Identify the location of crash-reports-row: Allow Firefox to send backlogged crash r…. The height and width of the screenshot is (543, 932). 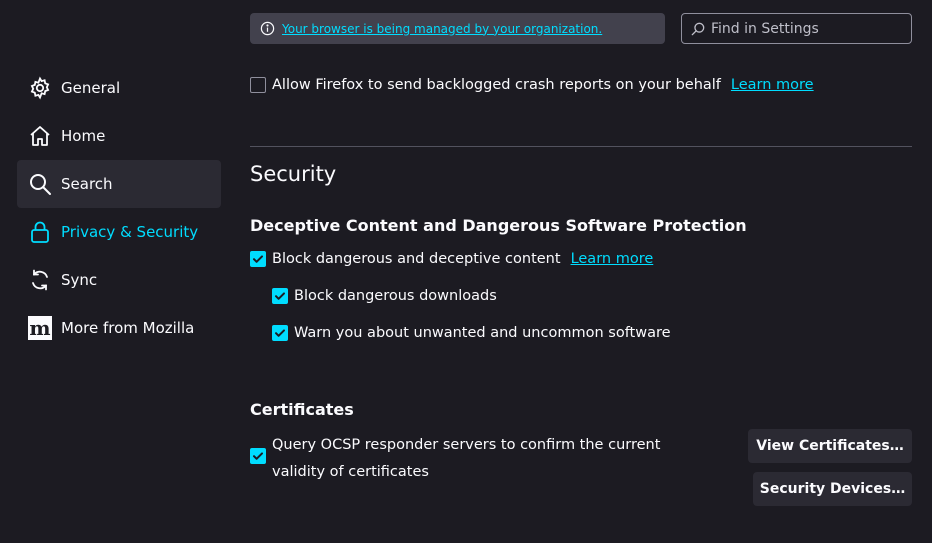
(532, 85).